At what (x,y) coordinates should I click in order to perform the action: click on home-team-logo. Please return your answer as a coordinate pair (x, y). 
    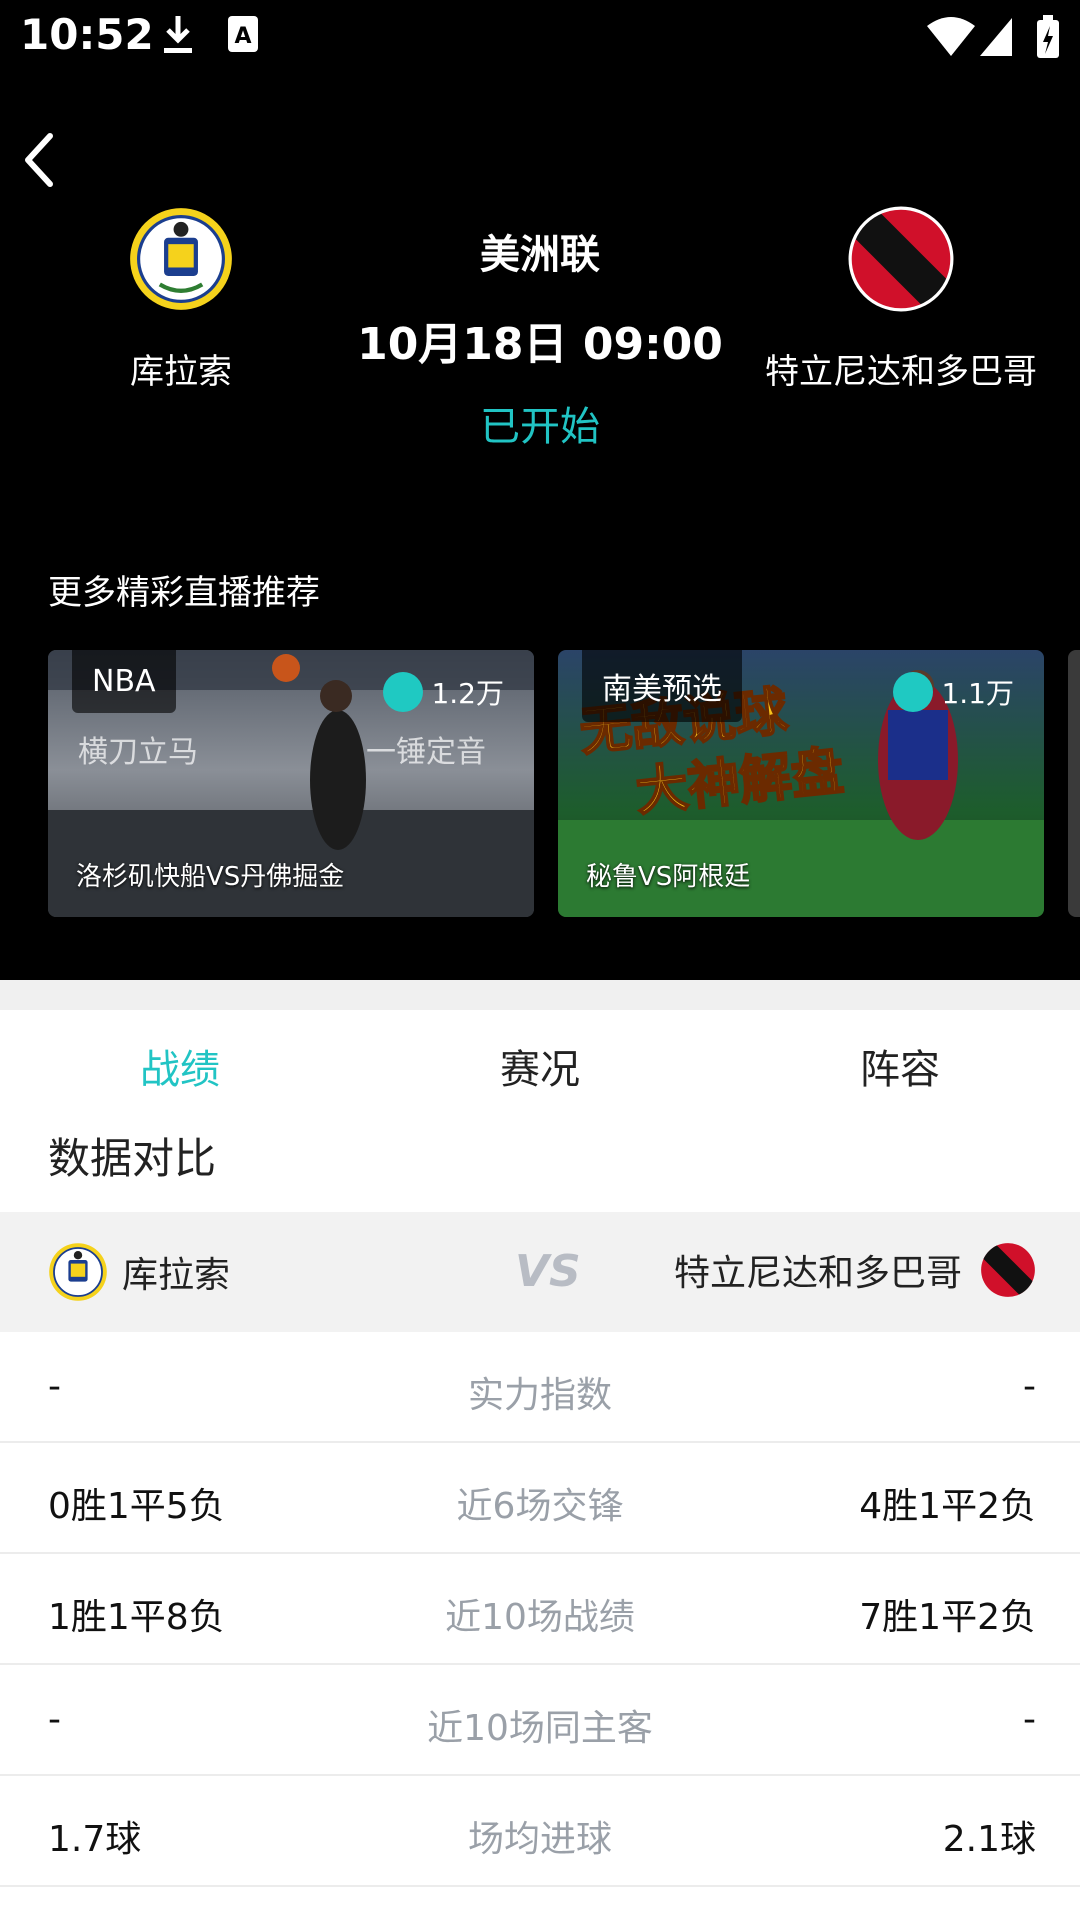
    Looking at the image, I should click on (181, 259).